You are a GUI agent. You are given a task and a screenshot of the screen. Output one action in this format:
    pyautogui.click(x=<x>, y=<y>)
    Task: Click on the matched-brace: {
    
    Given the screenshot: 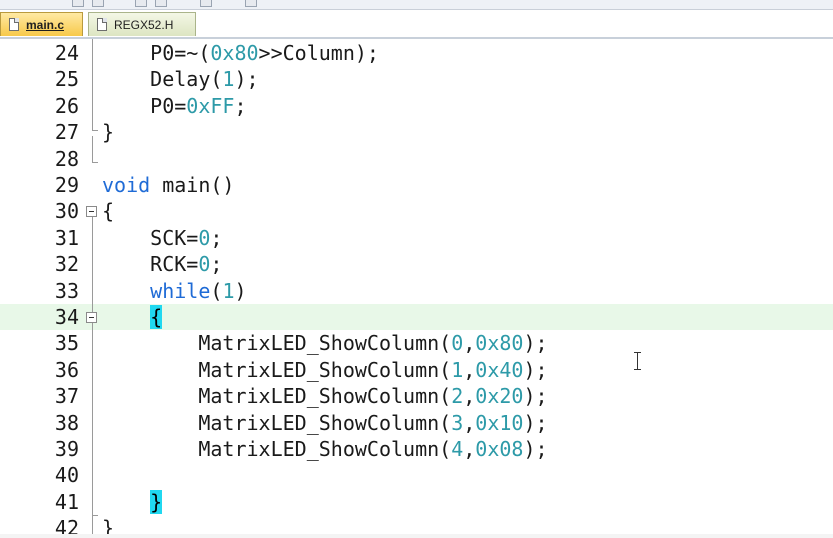 What is the action you would take?
    pyautogui.click(x=156, y=317)
    